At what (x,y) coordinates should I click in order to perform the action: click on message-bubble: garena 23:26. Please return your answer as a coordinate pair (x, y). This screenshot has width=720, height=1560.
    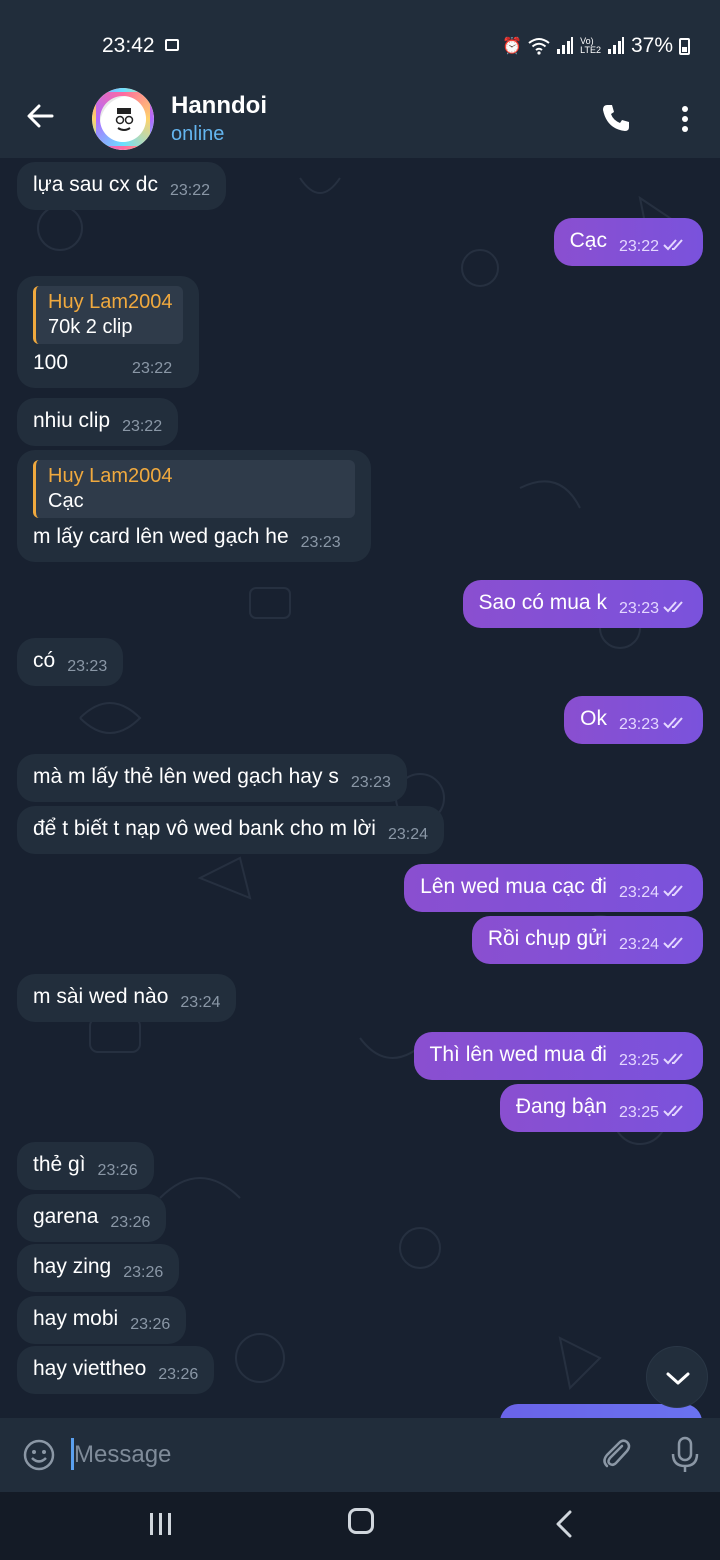
    Looking at the image, I should click on (92, 1218).